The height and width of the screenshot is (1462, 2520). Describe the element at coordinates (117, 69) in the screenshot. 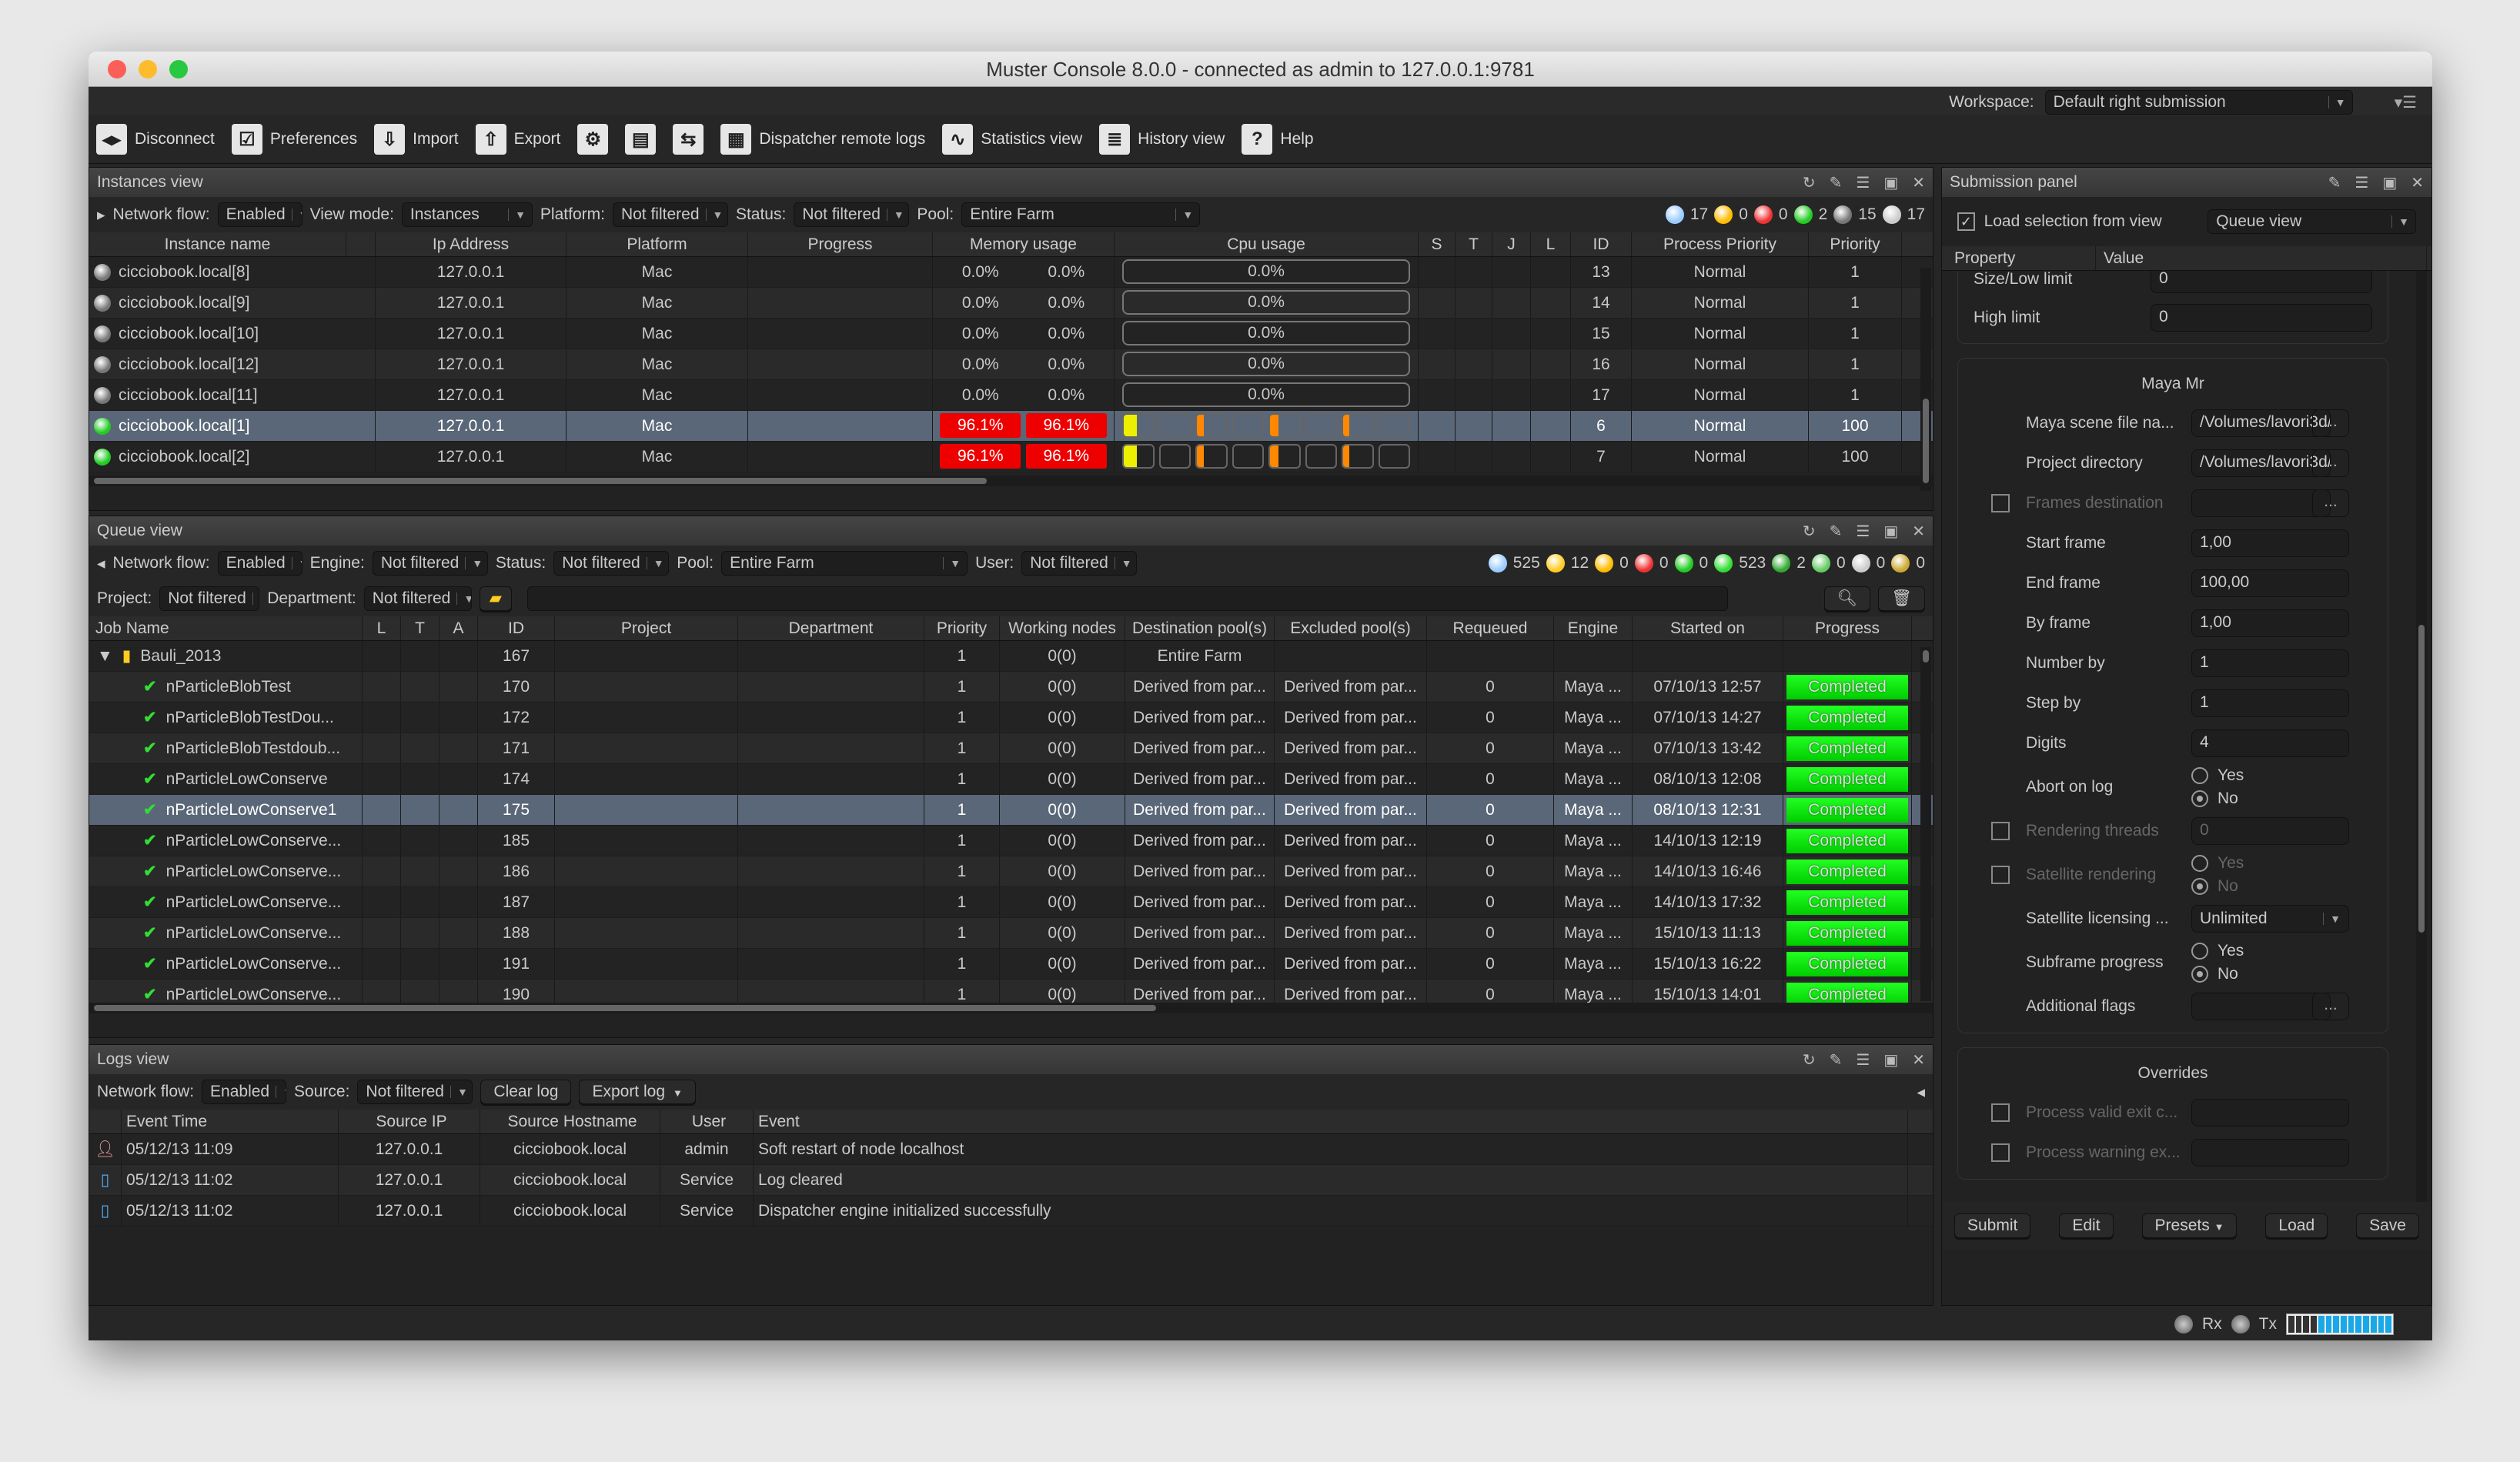

I see `close-window-button` at that location.